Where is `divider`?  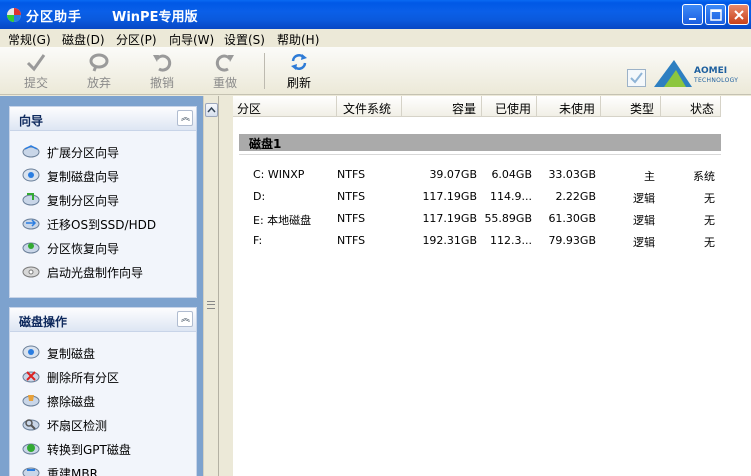
divider is located at coordinates (480, 154).